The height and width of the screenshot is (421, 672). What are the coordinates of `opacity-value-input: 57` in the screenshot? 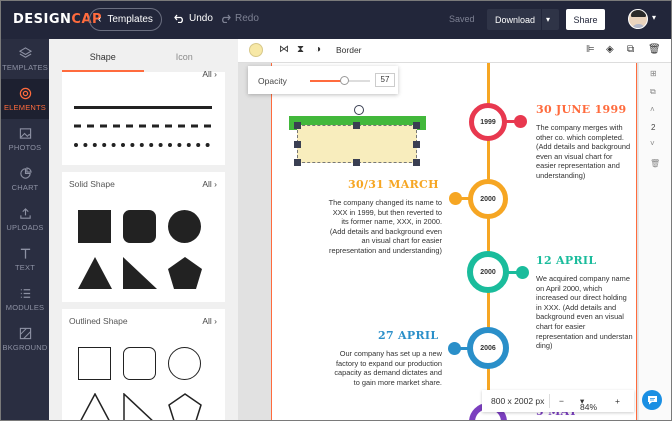 It's located at (385, 80).